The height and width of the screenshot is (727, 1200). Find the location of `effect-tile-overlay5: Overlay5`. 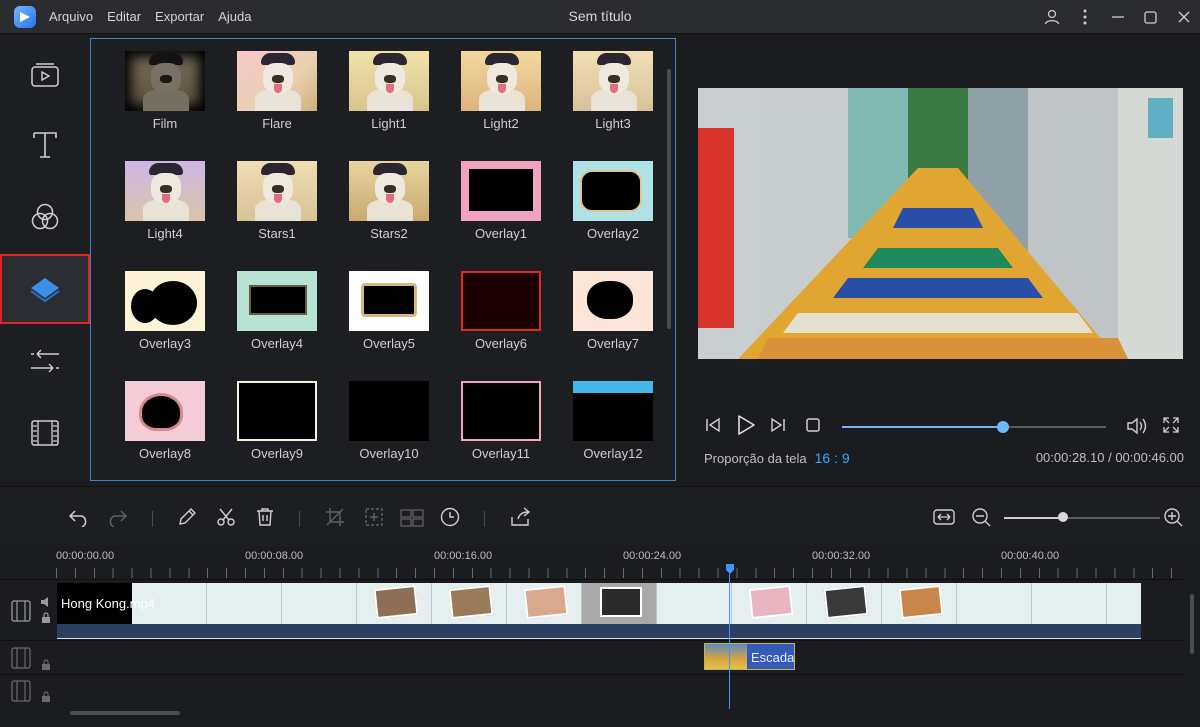

effect-tile-overlay5: Overlay5 is located at coordinates (389, 309).